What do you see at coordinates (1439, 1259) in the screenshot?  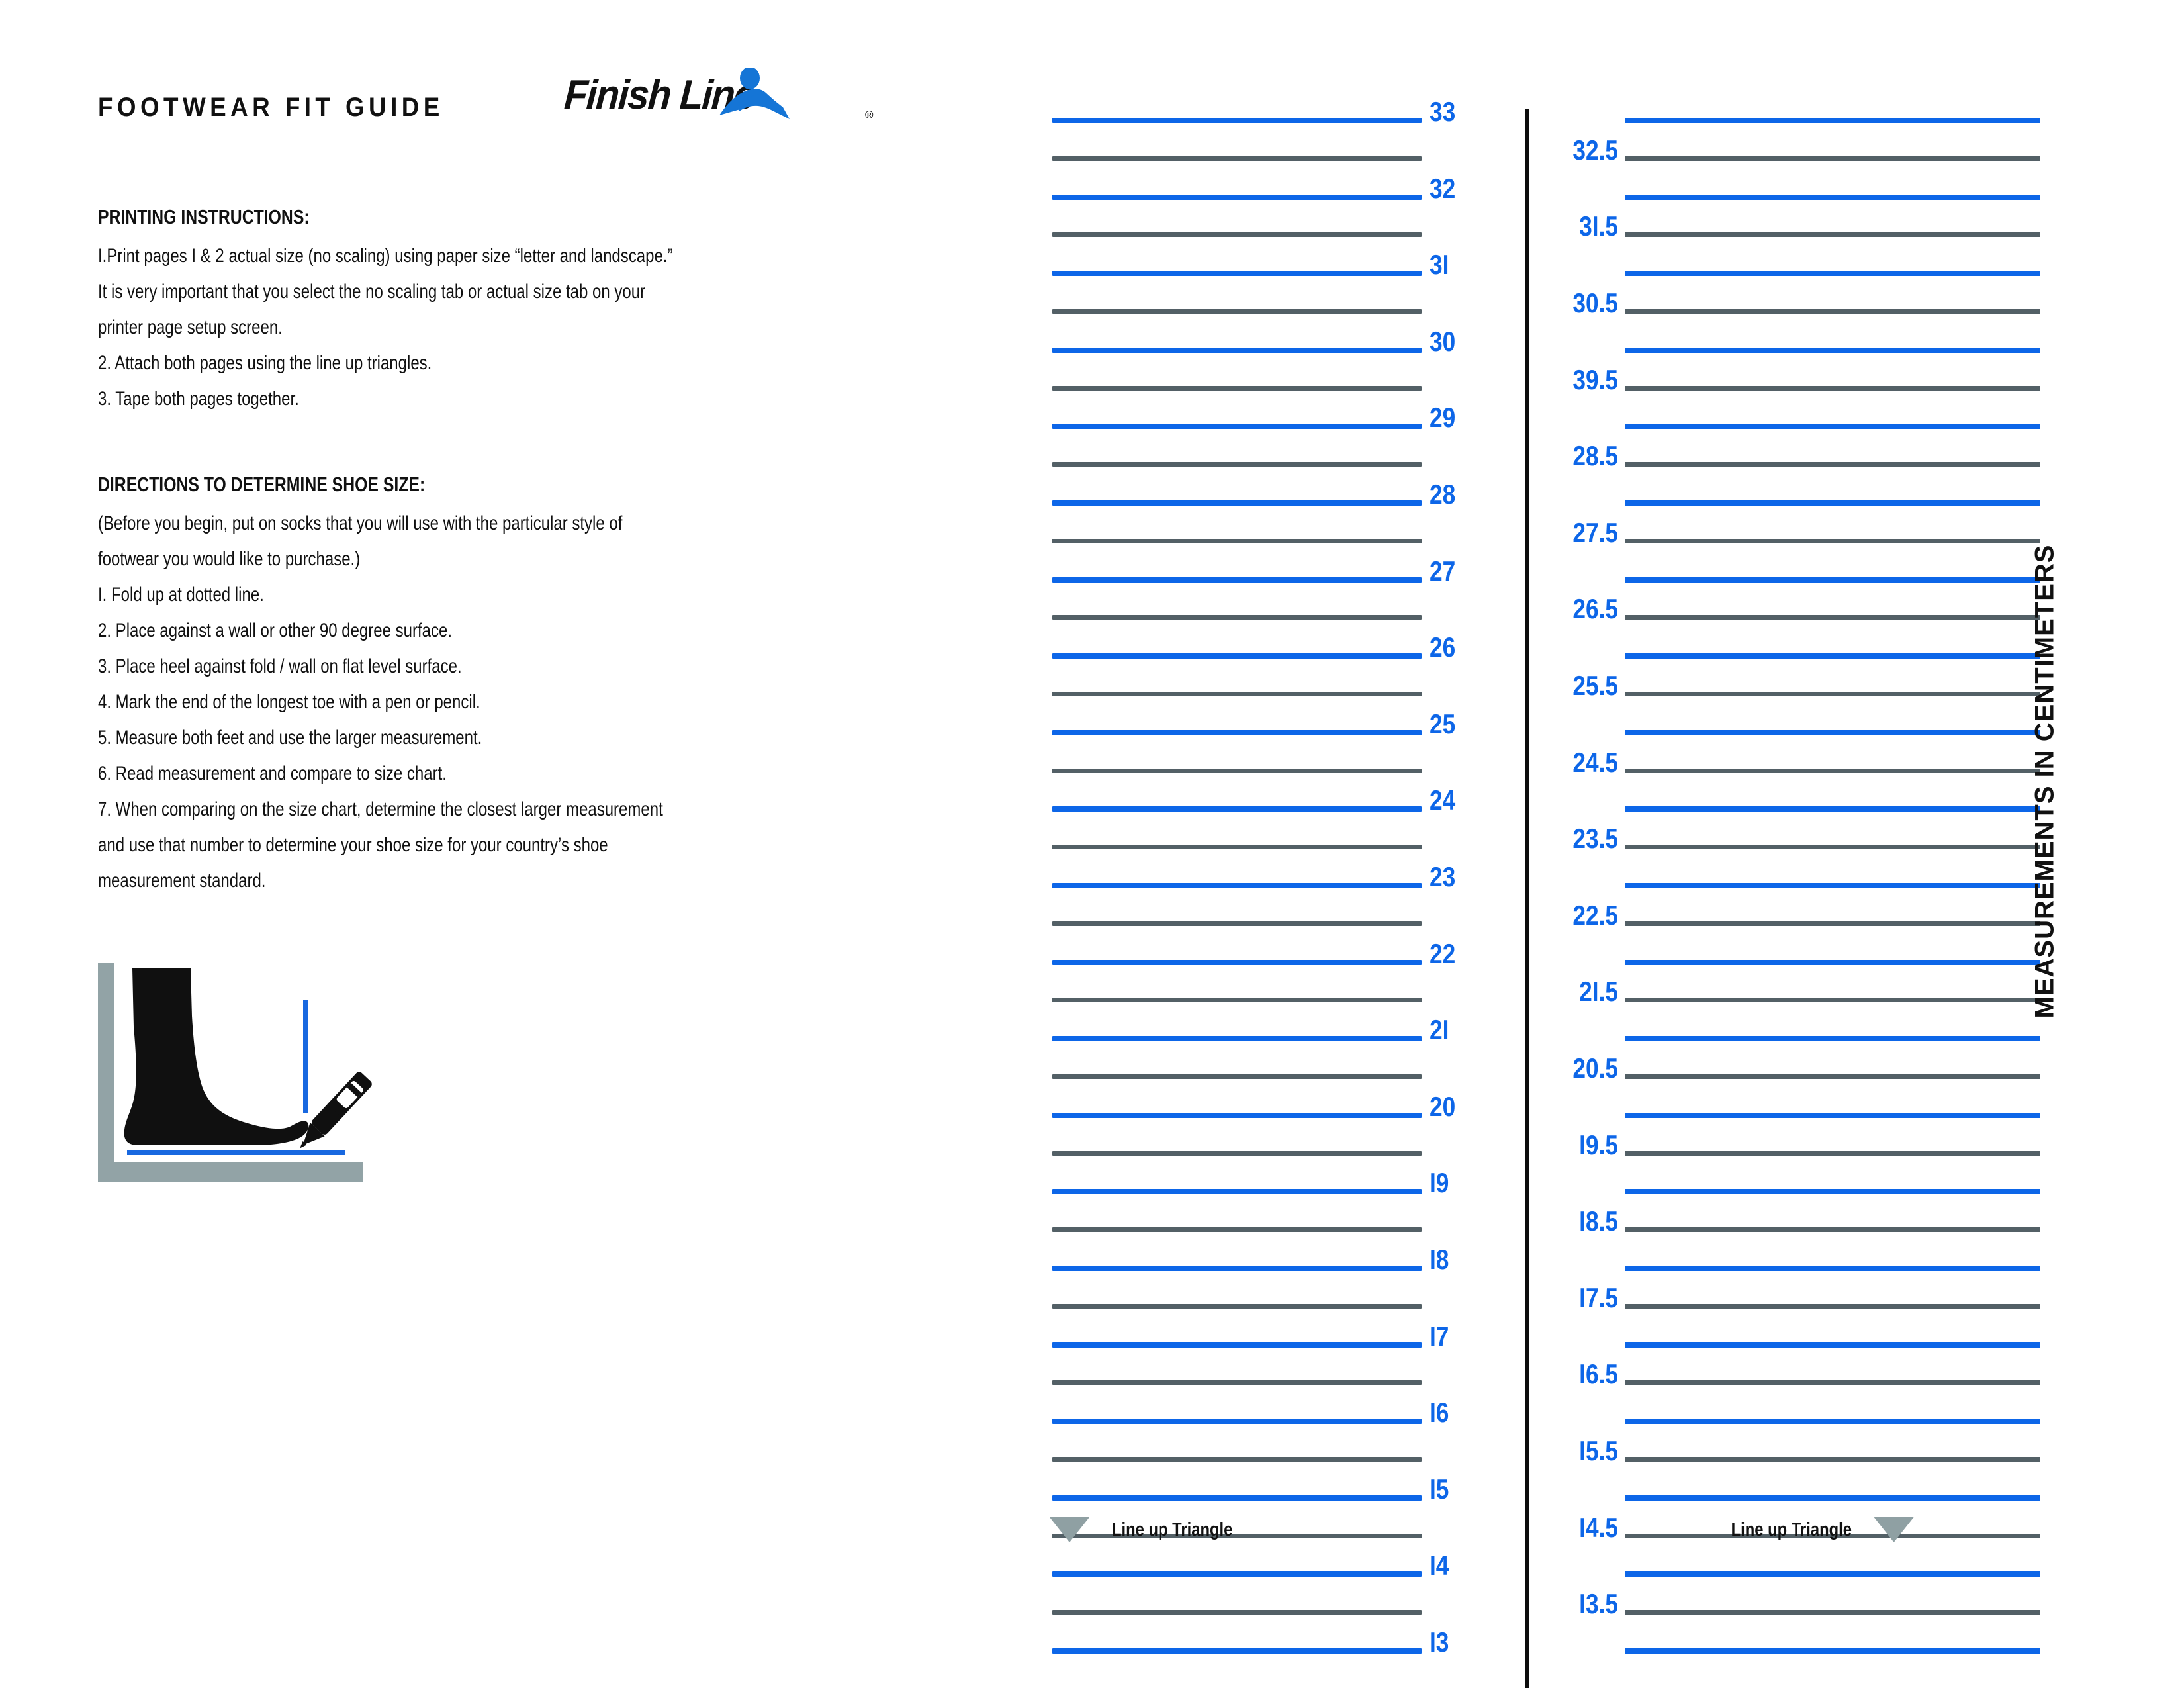 I see `ruler-tick-label: I8` at bounding box center [1439, 1259].